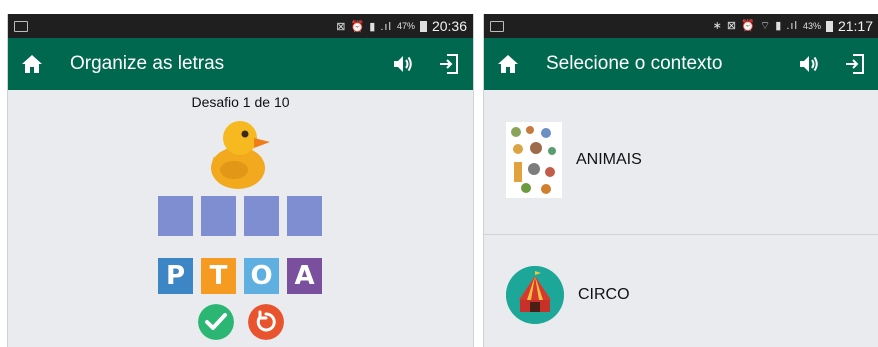 The width and height of the screenshot is (878, 347). I want to click on app-bar: Selecione o contexto, so click(681, 64).